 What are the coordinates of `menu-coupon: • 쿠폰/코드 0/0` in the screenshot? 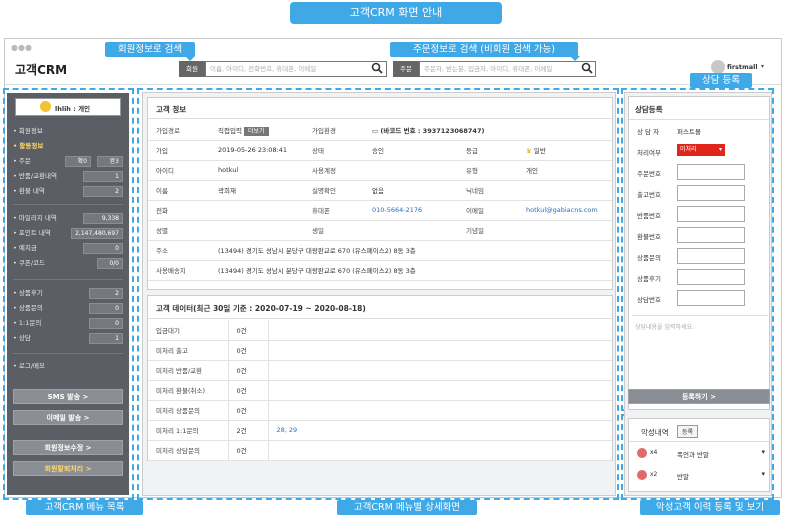 It's located at (68, 263).